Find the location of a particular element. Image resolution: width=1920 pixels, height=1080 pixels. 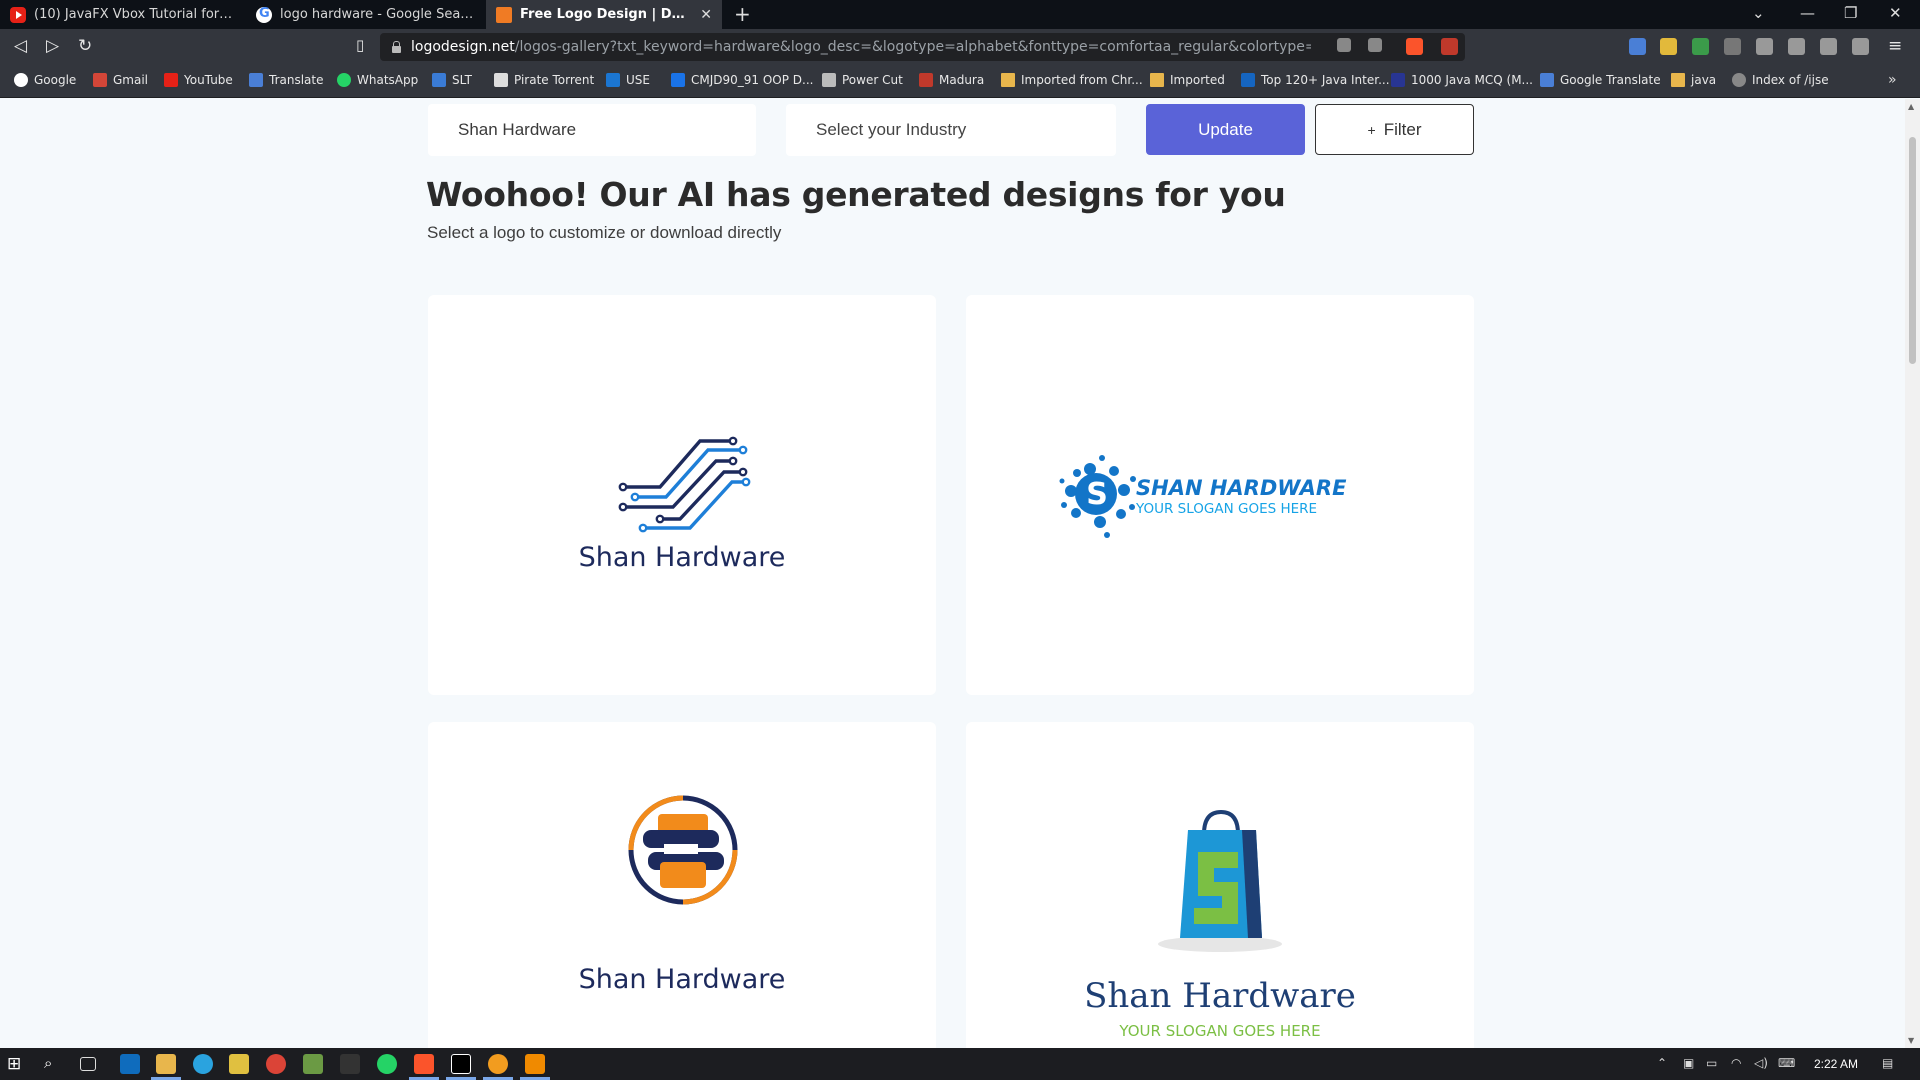

tab-youtube: (10) JavaFX Vbox Tutorial for beginners is located at coordinates (123, 14).